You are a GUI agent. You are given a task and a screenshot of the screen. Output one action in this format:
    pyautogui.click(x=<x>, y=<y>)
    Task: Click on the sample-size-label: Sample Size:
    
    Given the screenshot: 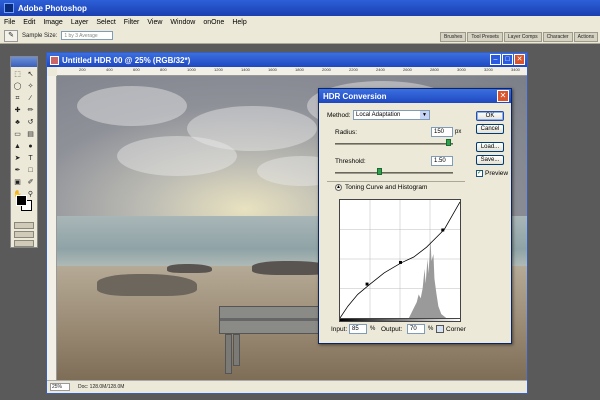 What is the action you would take?
    pyautogui.click(x=40, y=35)
    